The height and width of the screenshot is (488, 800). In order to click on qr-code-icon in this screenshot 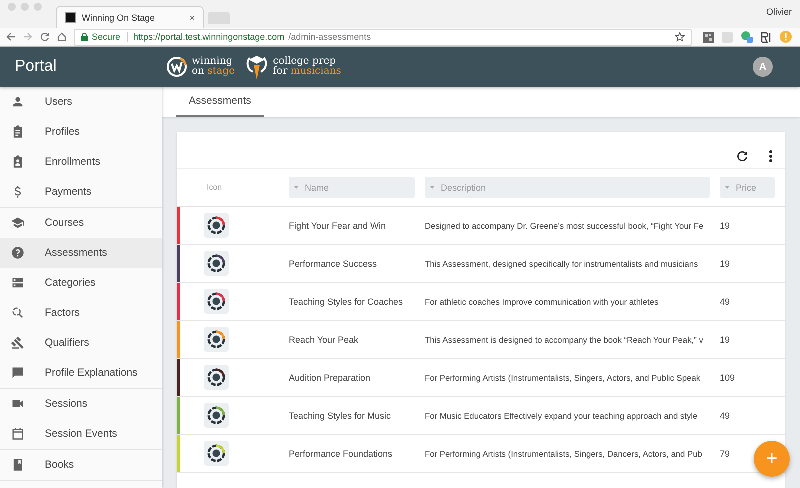, I will do `click(708, 37)`.